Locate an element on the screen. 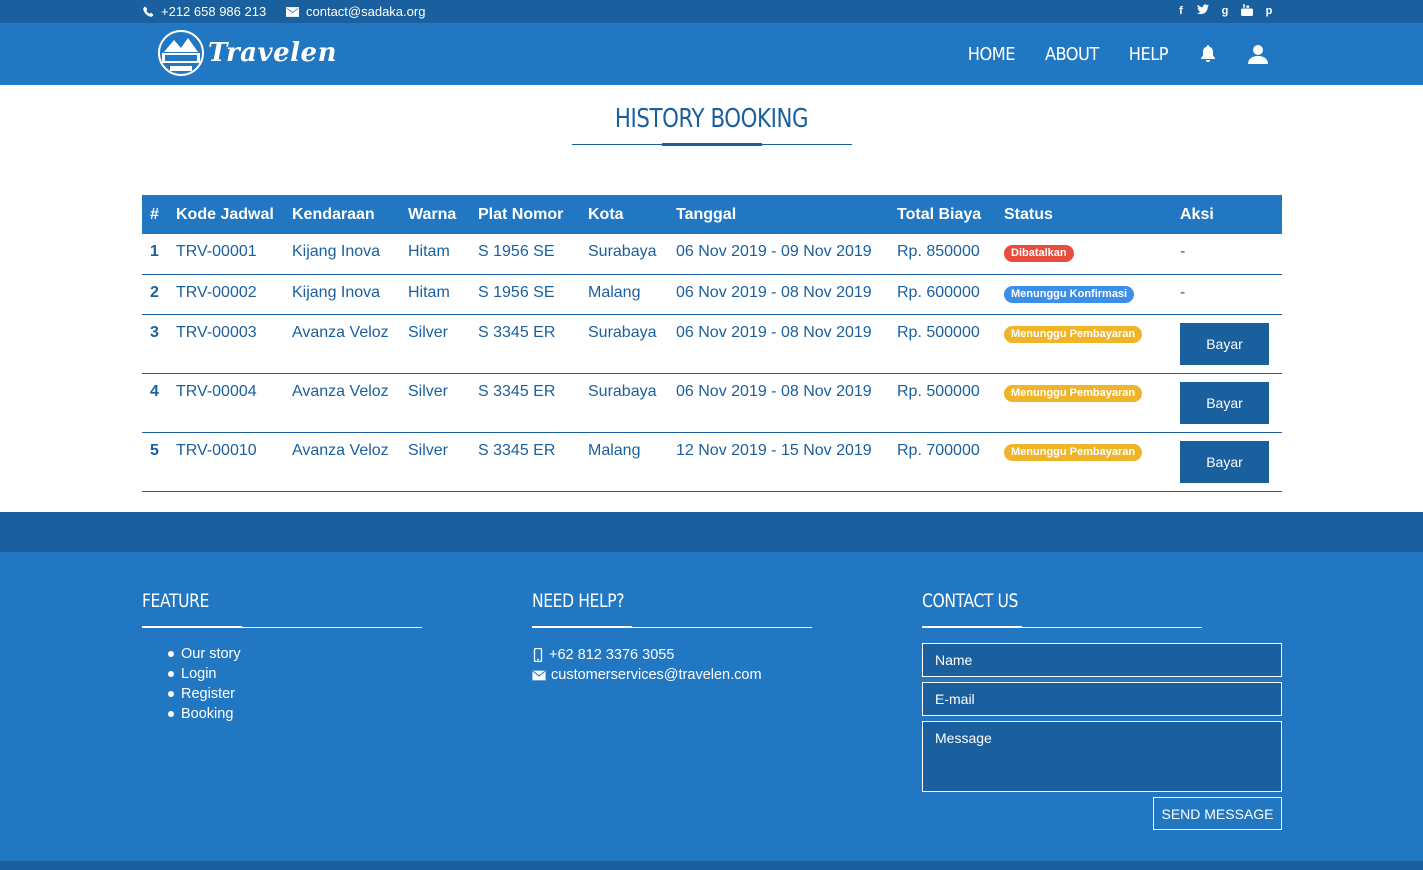 The image size is (1423, 870). bell-icon is located at coordinates (1208, 54).